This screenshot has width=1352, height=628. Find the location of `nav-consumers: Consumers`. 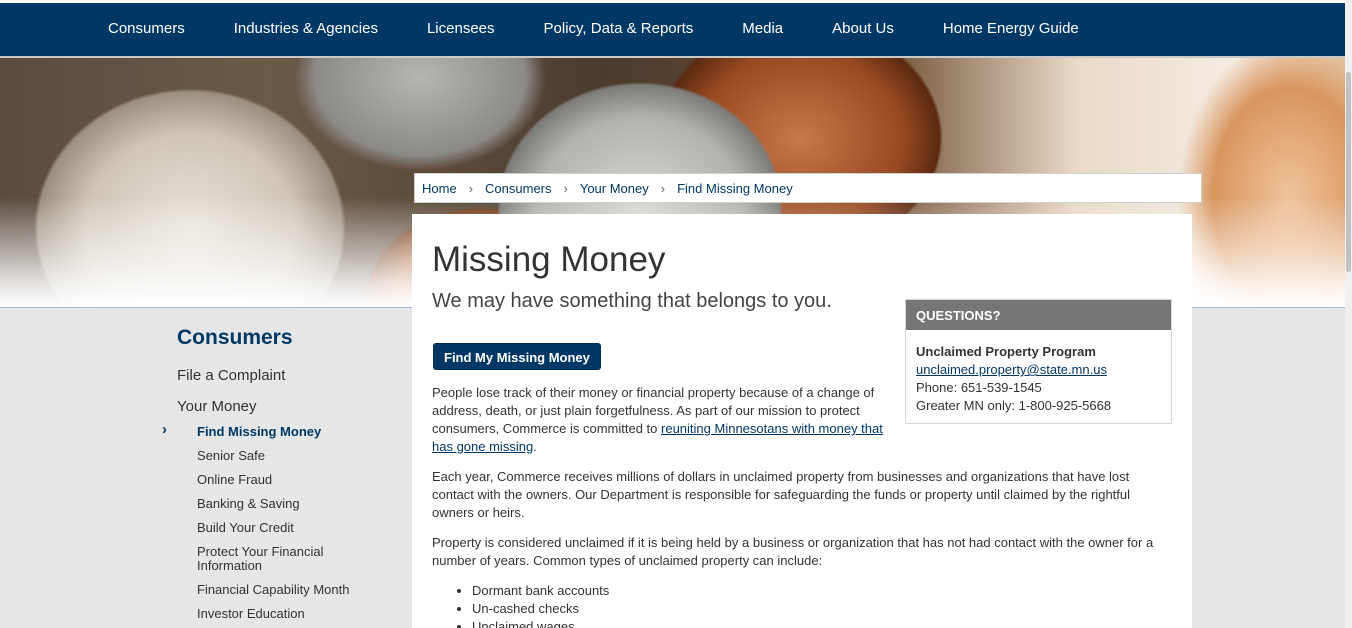

nav-consumers: Consumers is located at coordinates (146, 28).